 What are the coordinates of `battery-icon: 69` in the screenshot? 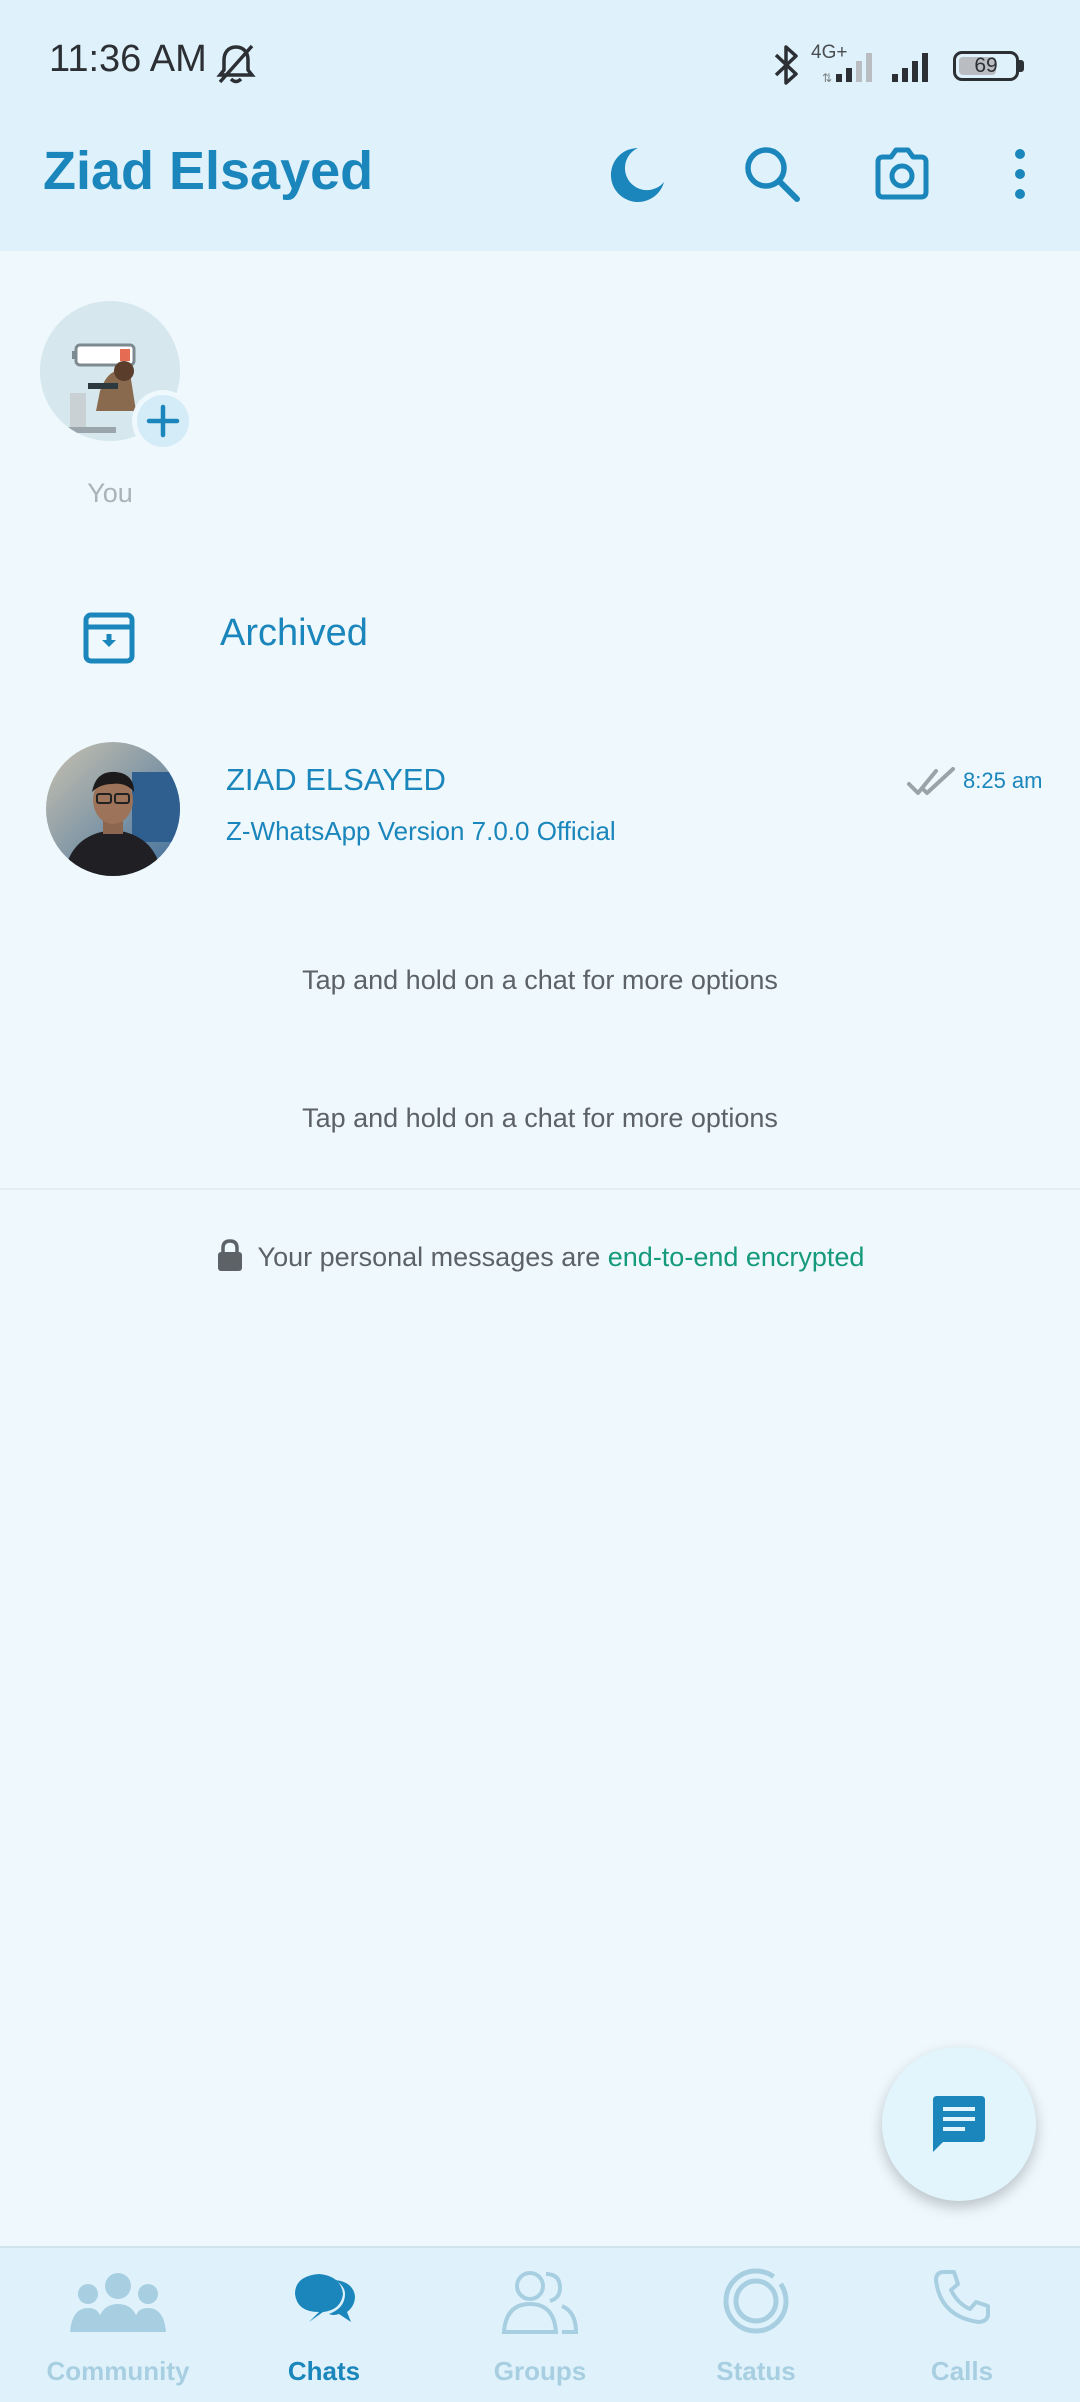 It's located at (986, 66).